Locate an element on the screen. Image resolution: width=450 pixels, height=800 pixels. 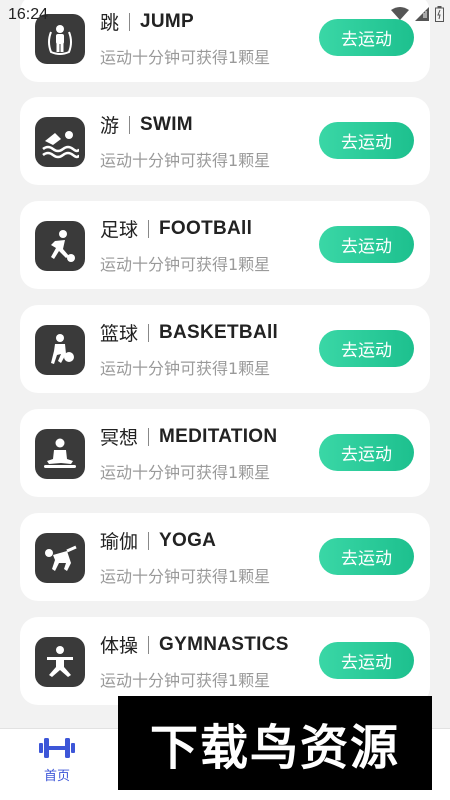
activity-name-cn: 体操 is located at coordinates (119, 646).